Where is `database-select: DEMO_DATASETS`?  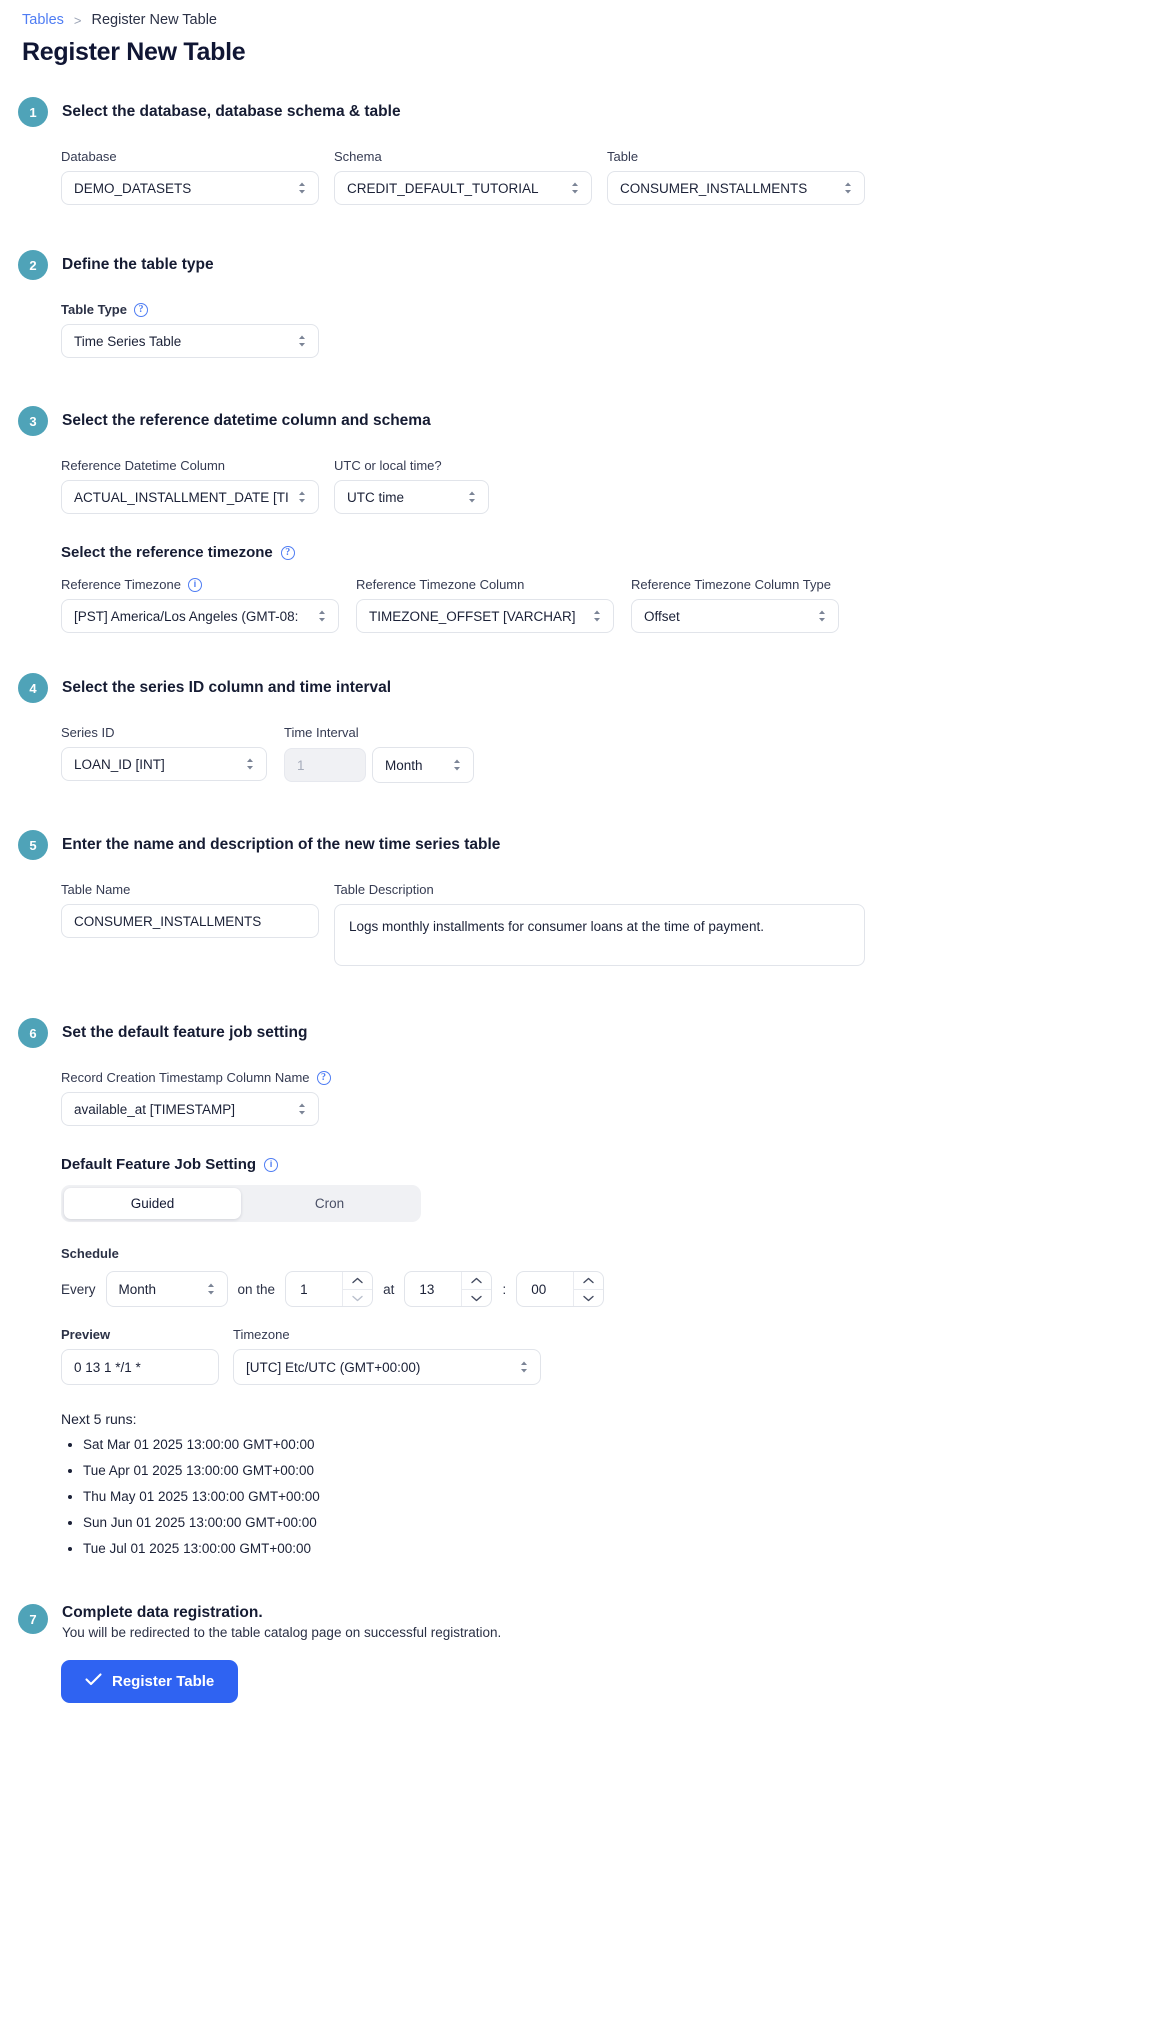
database-select: DEMO_DATASETS is located at coordinates (190, 188).